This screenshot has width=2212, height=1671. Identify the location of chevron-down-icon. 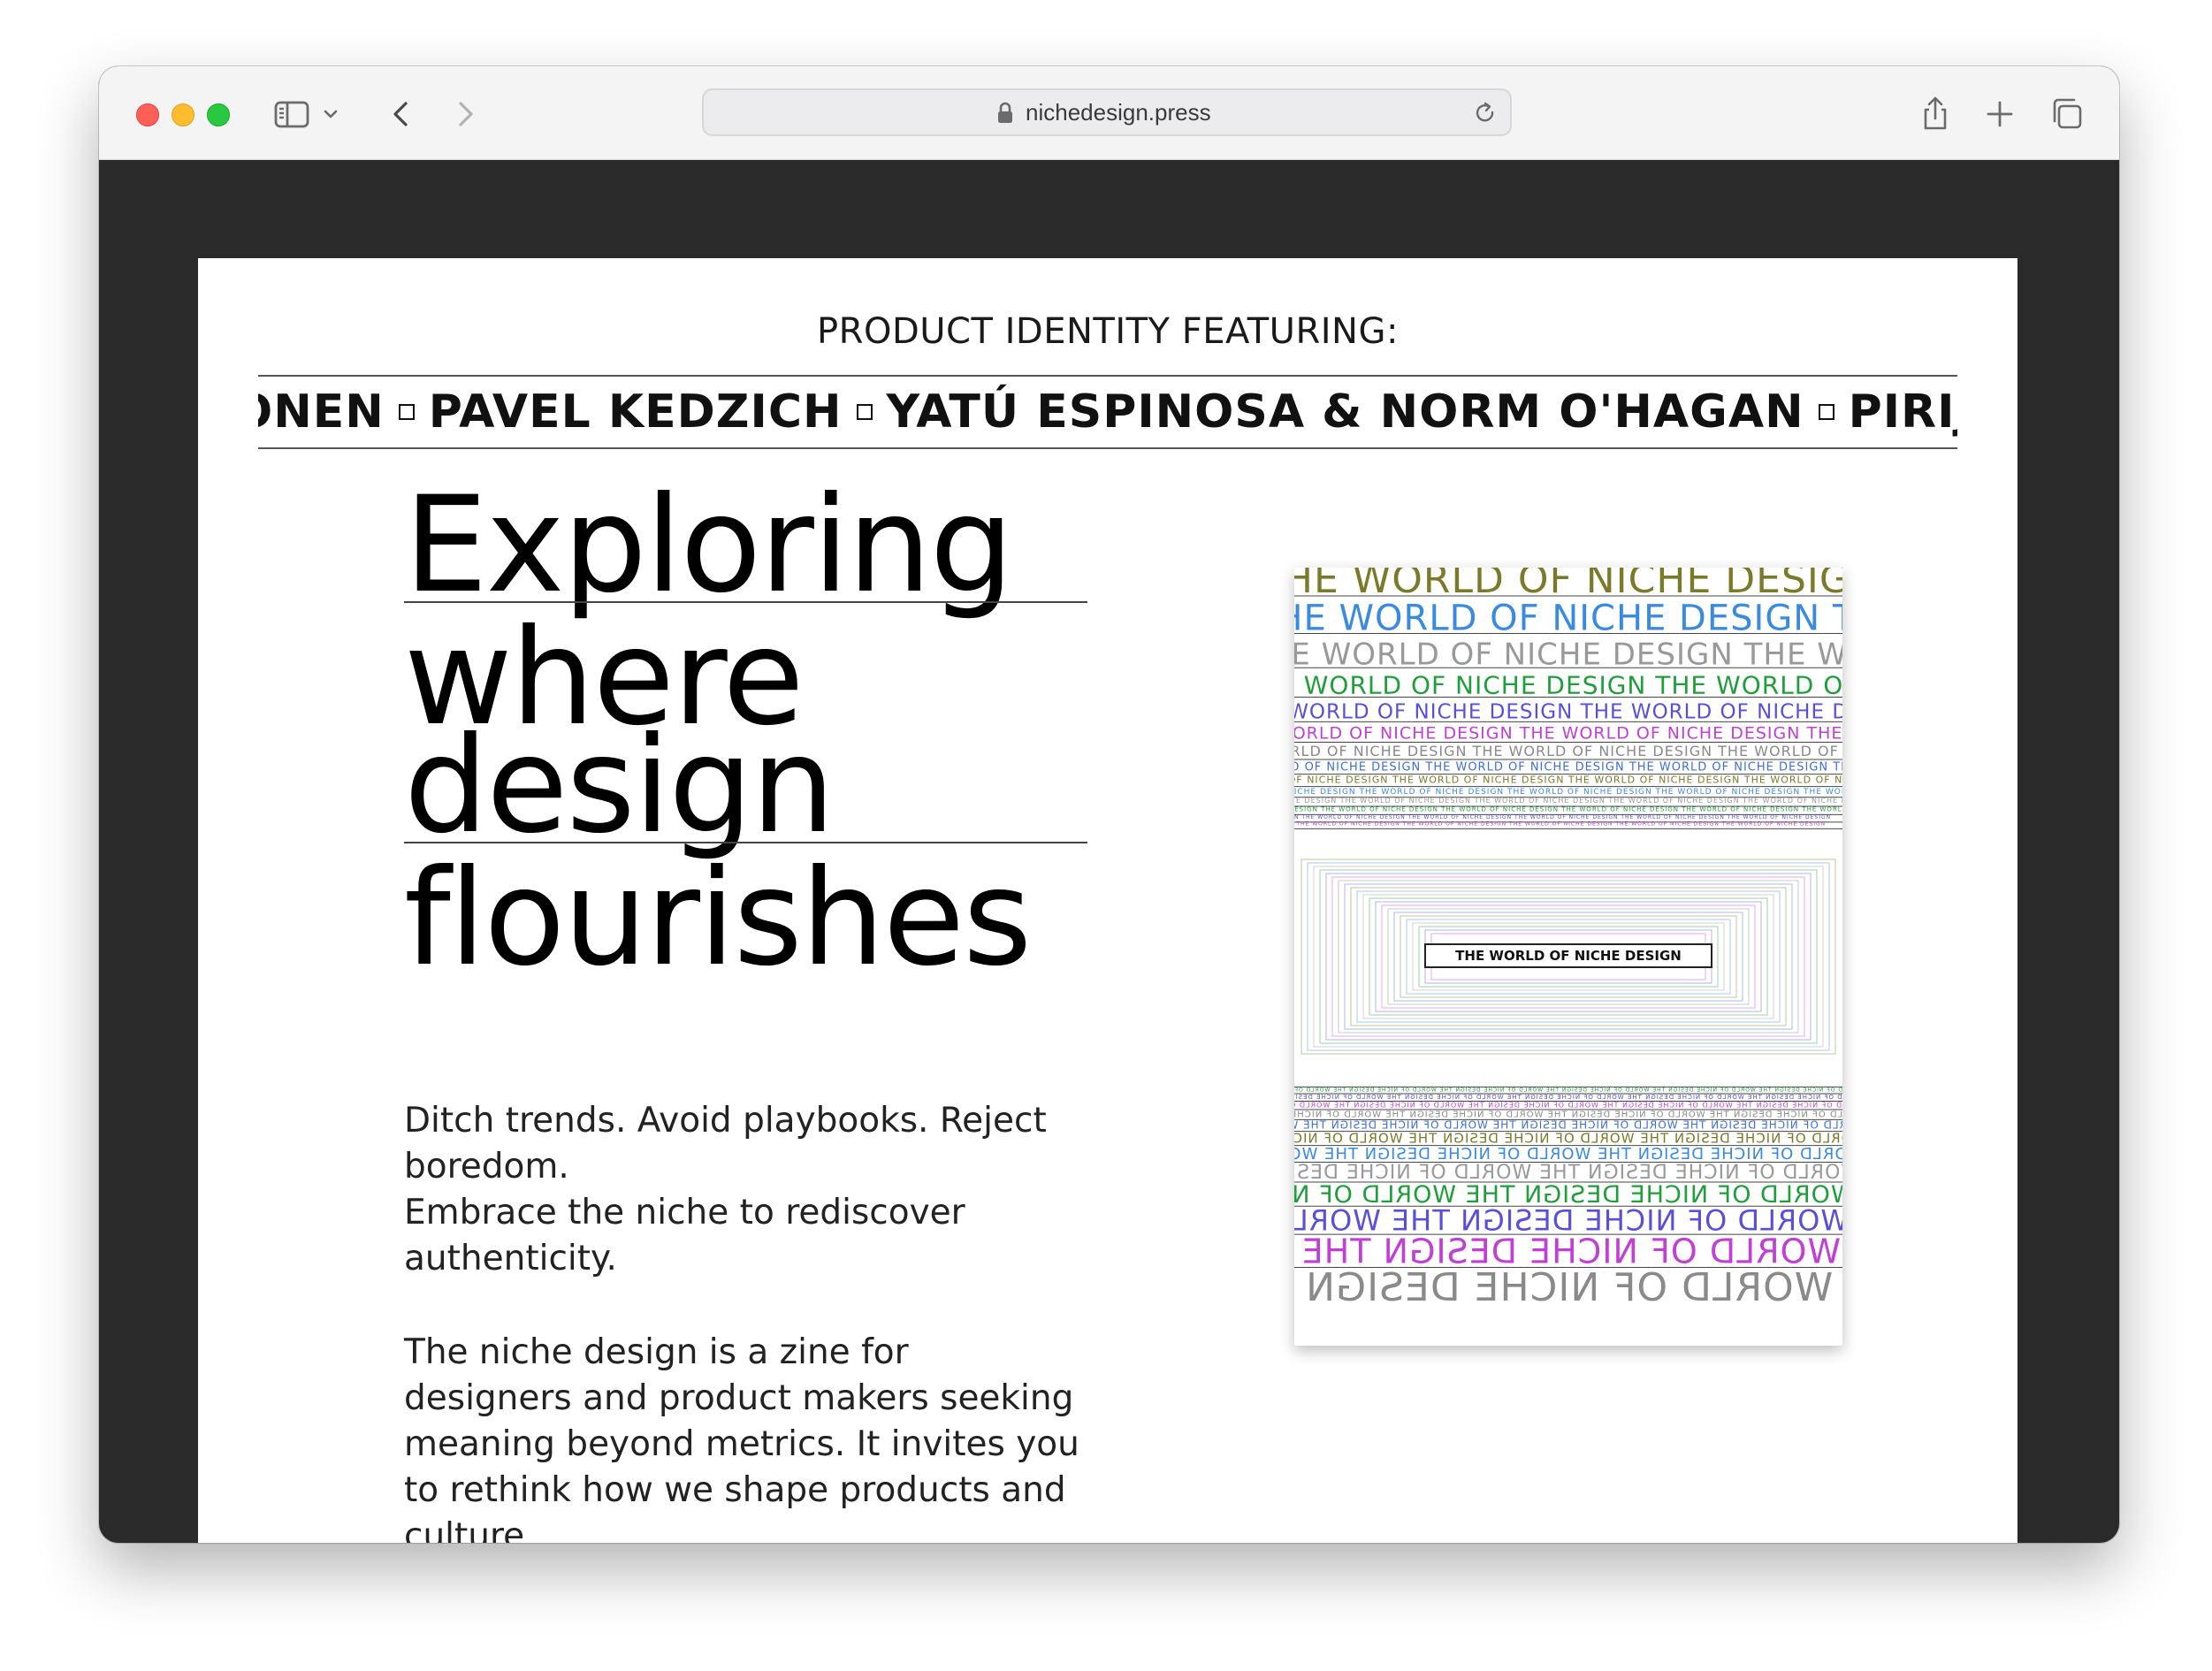
(330, 114).